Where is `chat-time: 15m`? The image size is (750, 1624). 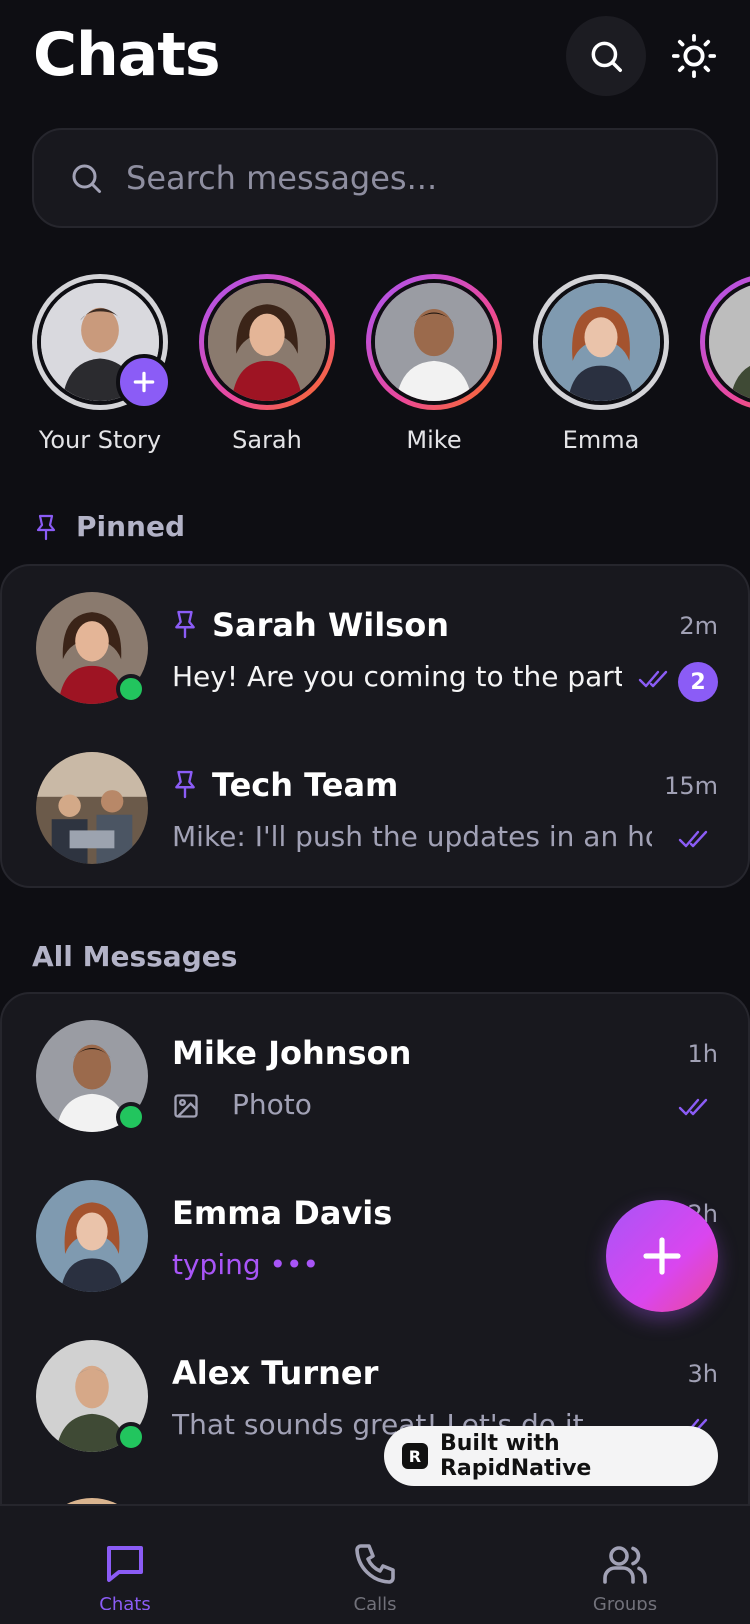
chat-time: 15m is located at coordinates (691, 786).